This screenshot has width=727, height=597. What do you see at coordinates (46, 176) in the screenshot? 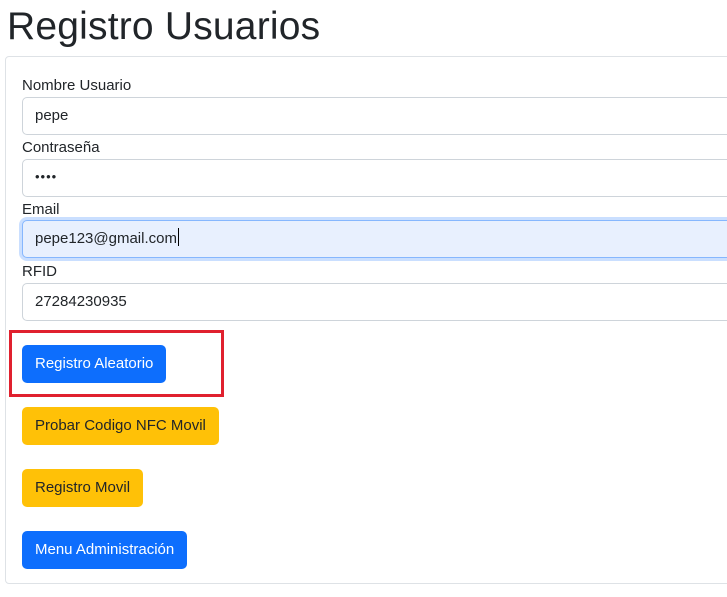
I see `password-masked-value: ••••` at bounding box center [46, 176].